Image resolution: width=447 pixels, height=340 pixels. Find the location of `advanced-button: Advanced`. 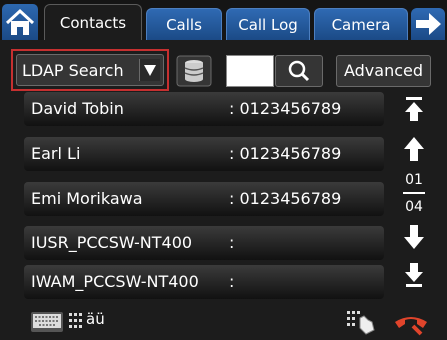

advanced-button: Advanced is located at coordinates (383, 71).